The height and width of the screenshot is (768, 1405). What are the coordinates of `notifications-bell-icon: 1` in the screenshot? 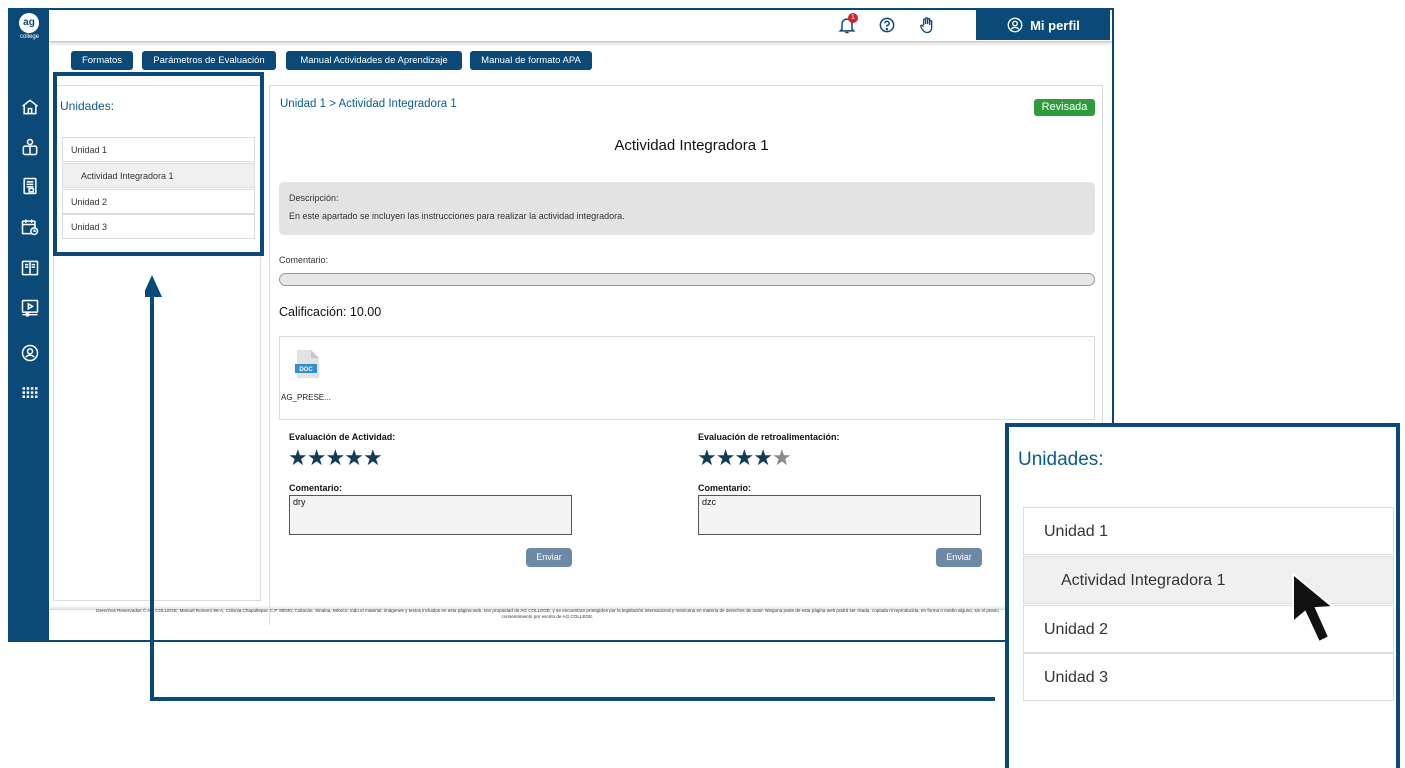 It's located at (847, 24).